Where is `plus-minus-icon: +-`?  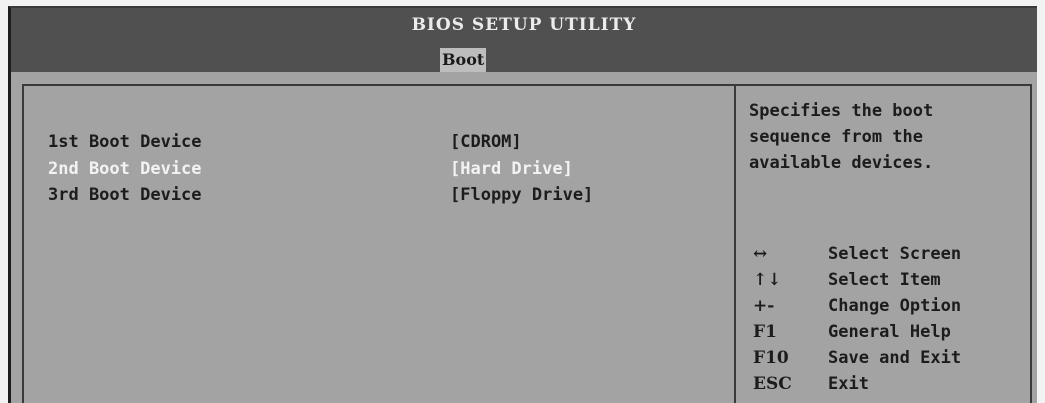 plus-minus-icon: +- is located at coordinates (764, 306).